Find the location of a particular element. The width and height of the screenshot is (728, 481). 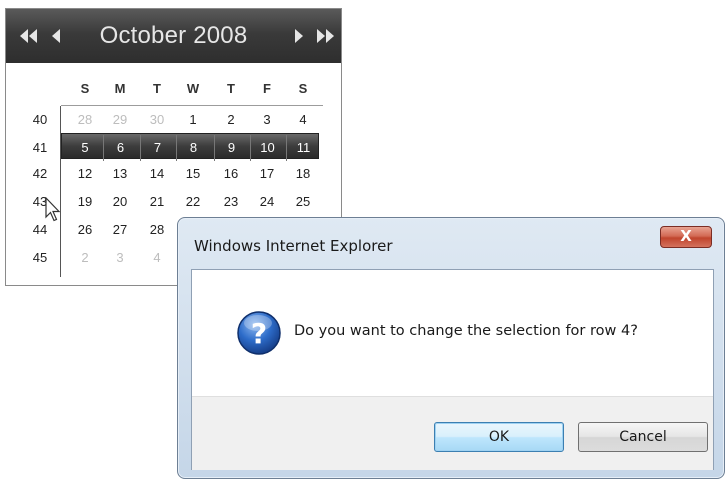

week-row: 42 12 13 14 15 16 17 18 is located at coordinates (173, 174).